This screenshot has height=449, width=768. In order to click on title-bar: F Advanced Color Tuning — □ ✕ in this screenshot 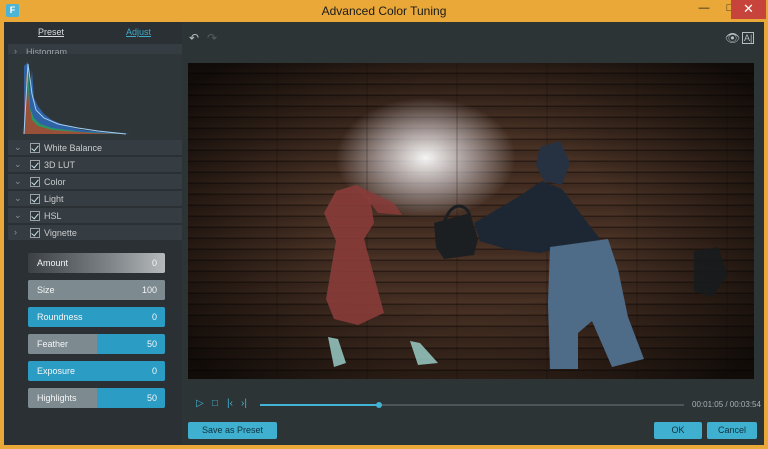, I will do `click(384, 11)`.